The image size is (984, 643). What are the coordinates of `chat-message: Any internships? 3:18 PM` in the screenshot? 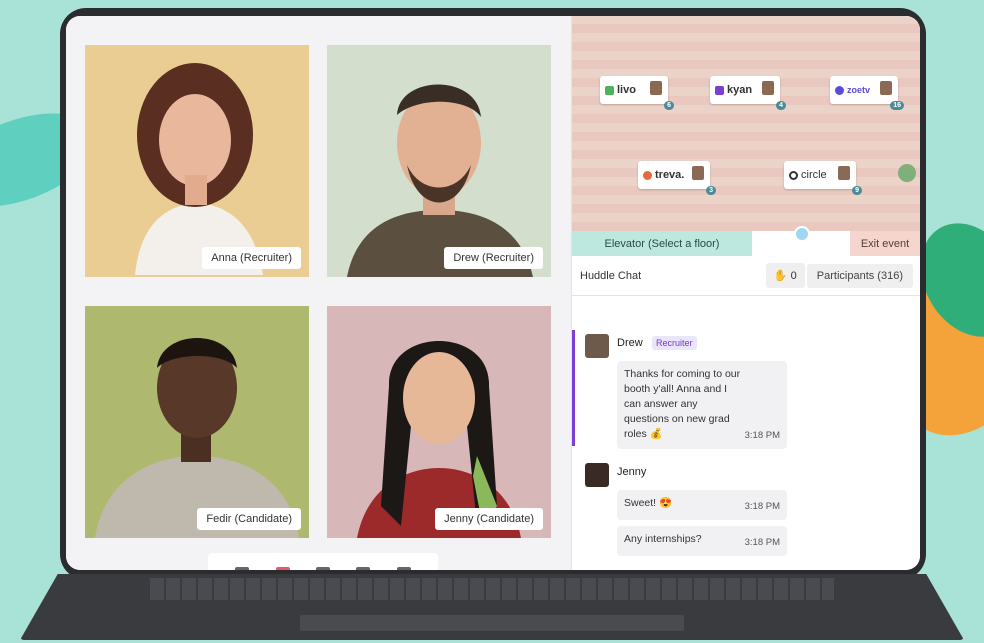 It's located at (702, 541).